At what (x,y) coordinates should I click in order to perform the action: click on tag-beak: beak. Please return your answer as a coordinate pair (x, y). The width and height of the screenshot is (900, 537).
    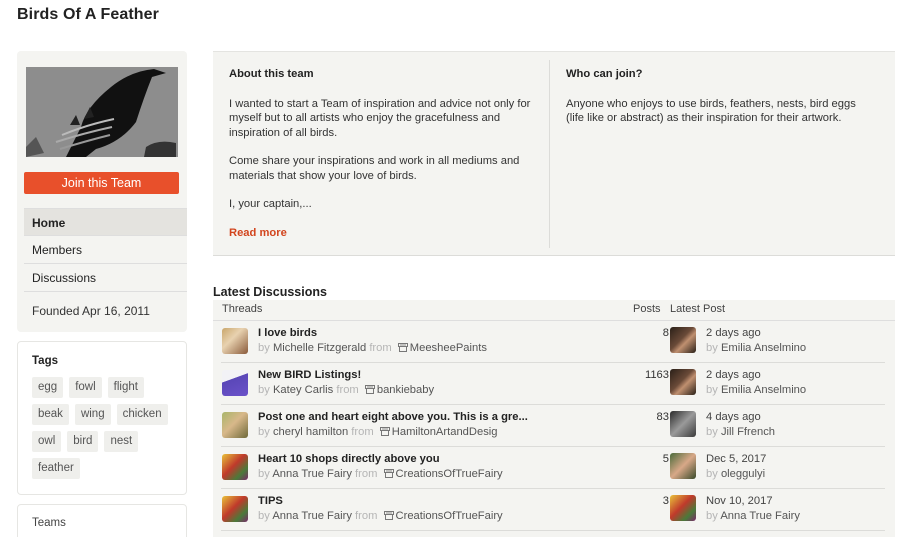
    Looking at the image, I should click on (50, 414).